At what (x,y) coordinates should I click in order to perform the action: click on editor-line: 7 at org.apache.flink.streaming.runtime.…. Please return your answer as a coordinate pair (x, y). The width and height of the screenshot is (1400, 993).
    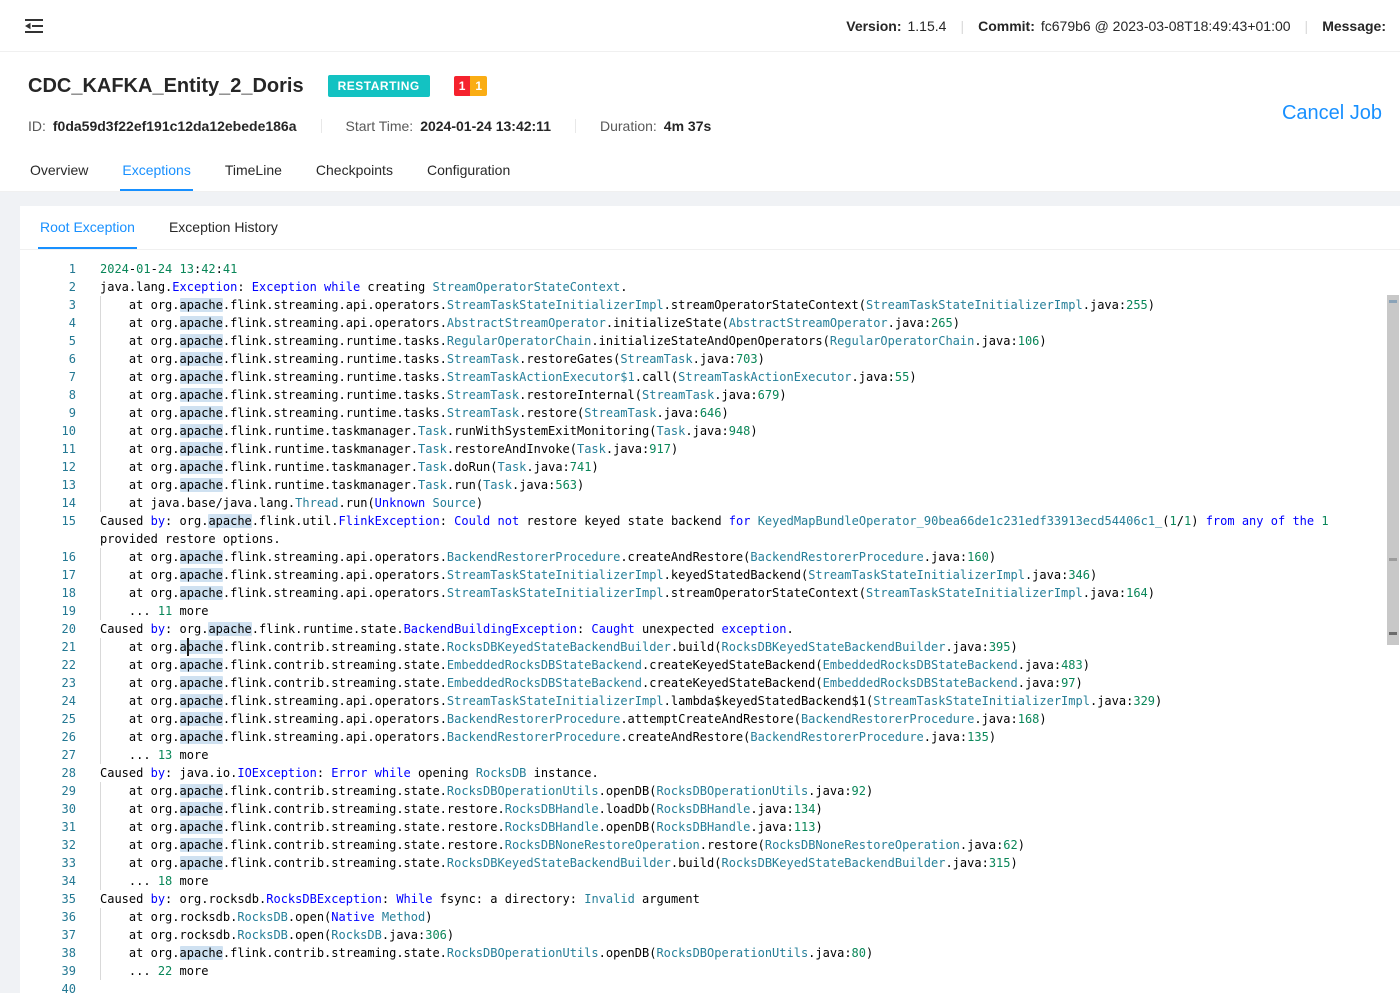
    Looking at the image, I should click on (710, 377).